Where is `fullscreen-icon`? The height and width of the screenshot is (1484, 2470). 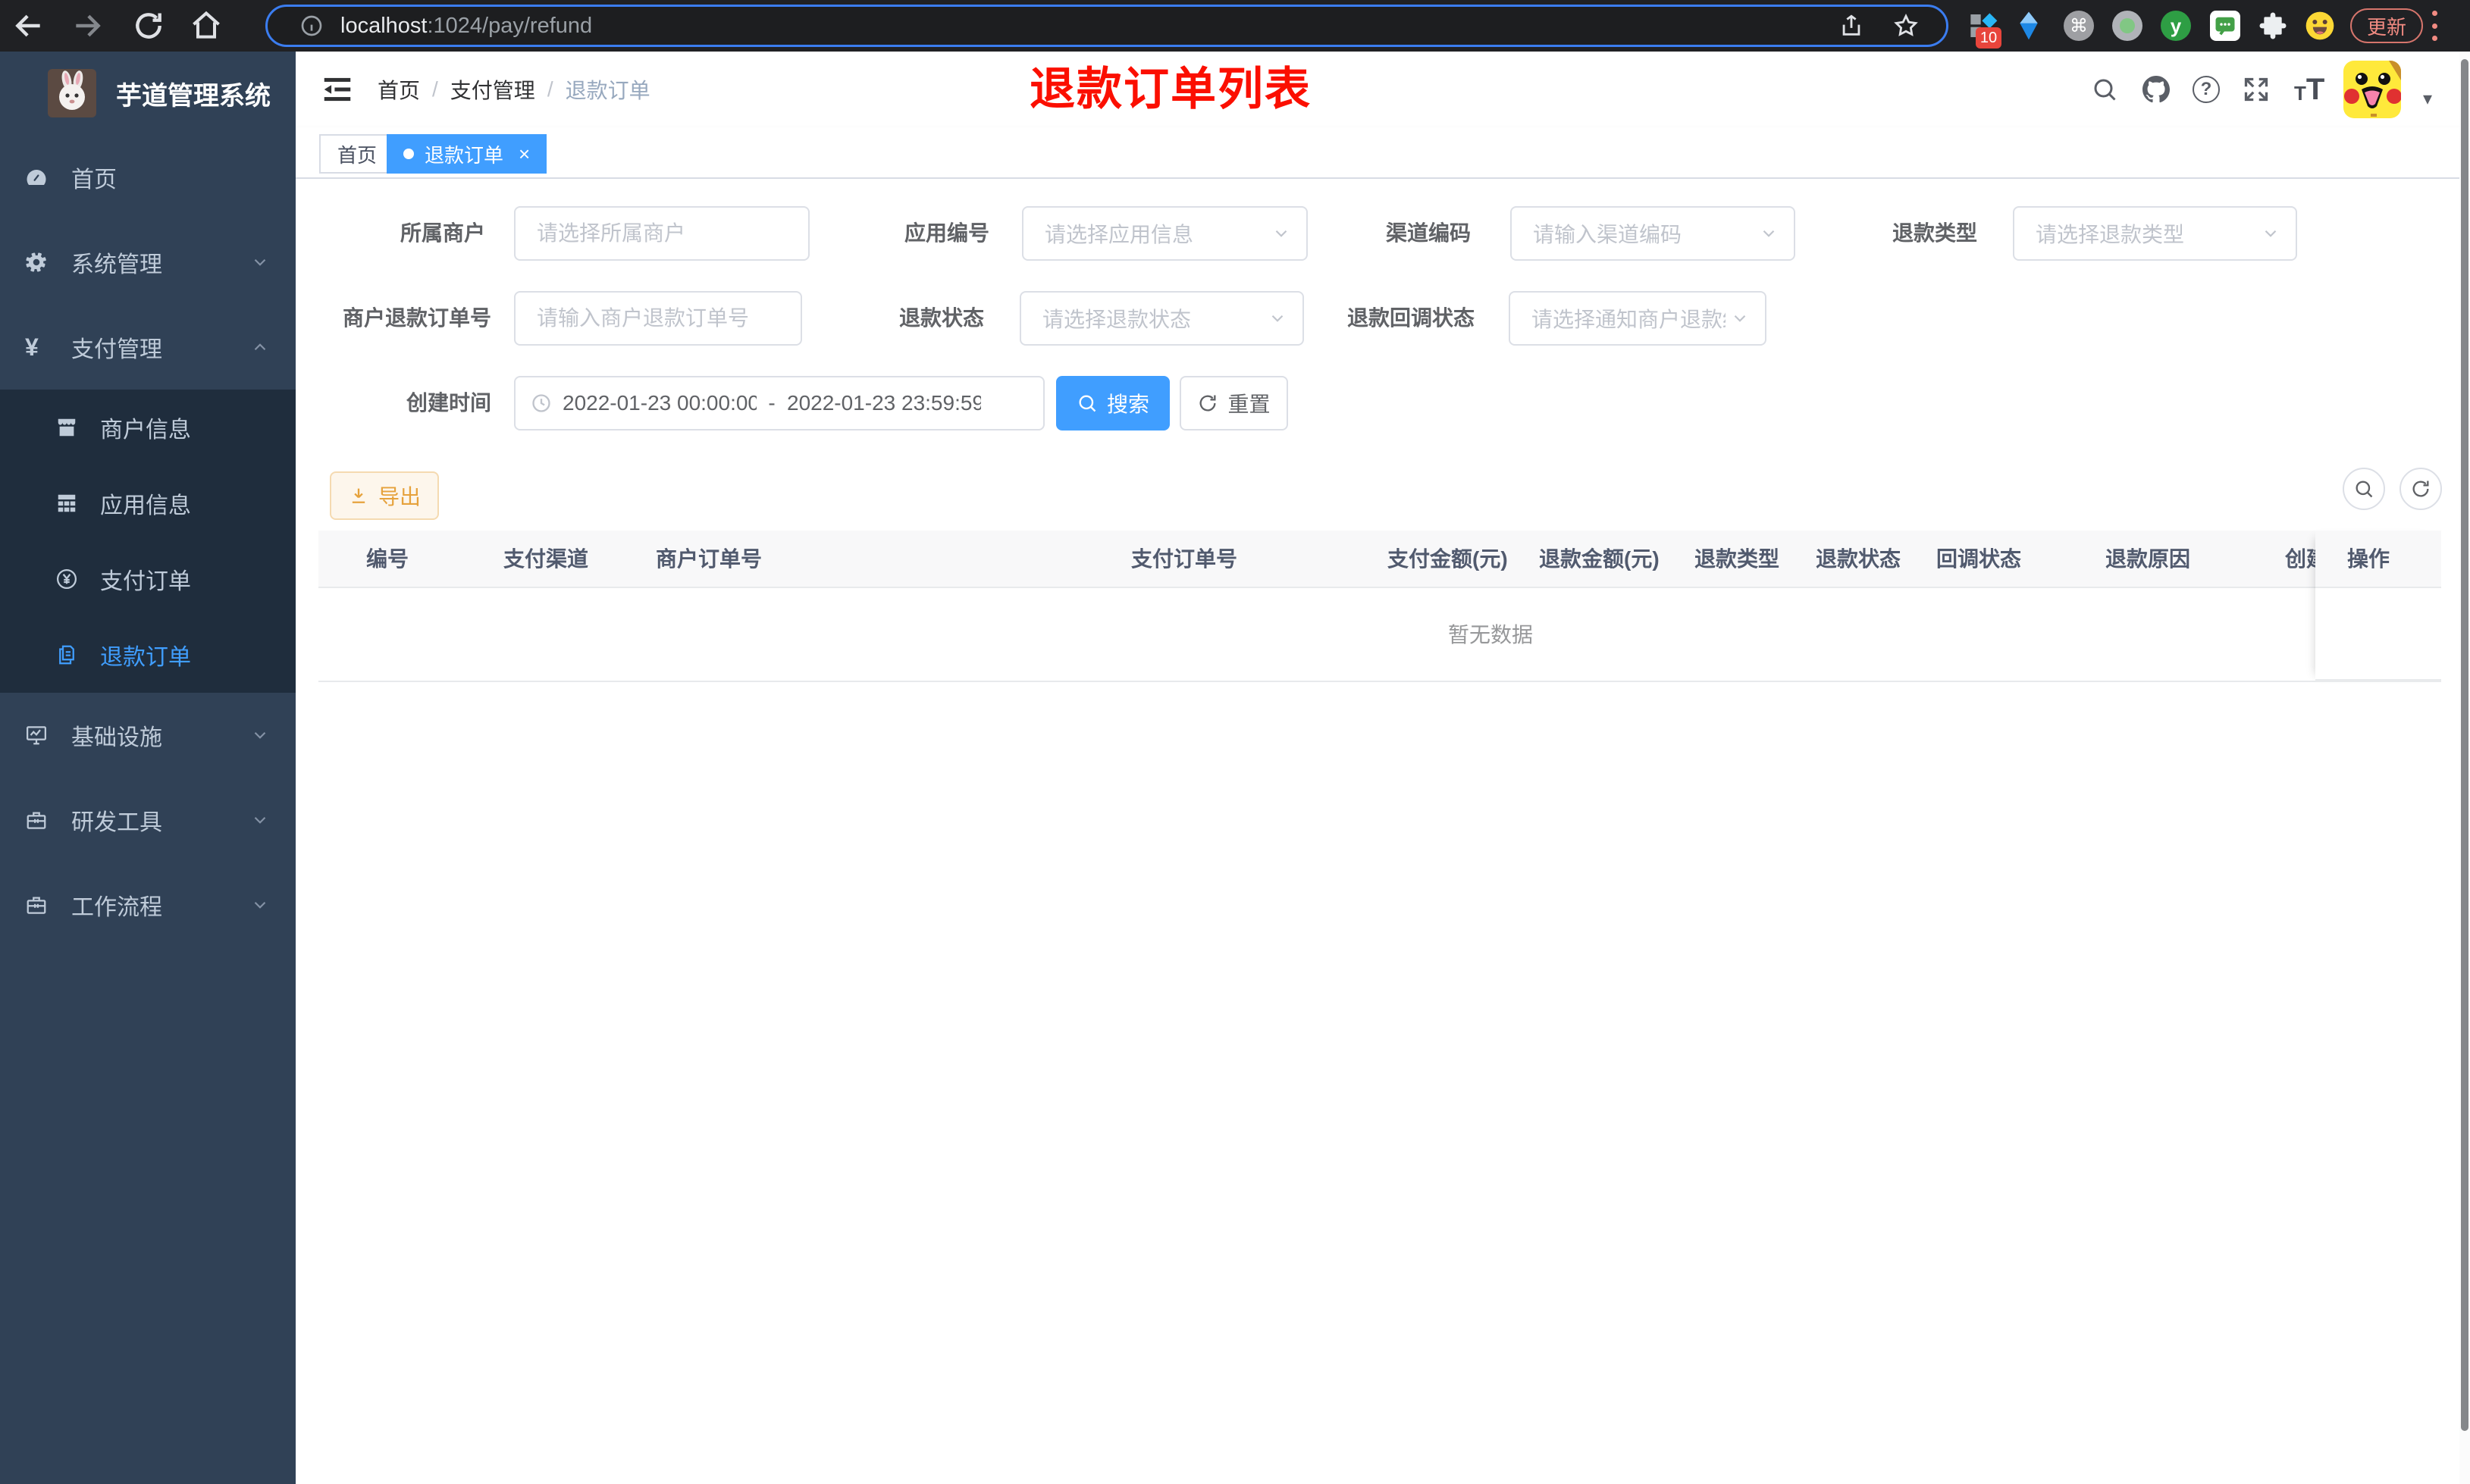
fullscreen-icon is located at coordinates (2256, 89).